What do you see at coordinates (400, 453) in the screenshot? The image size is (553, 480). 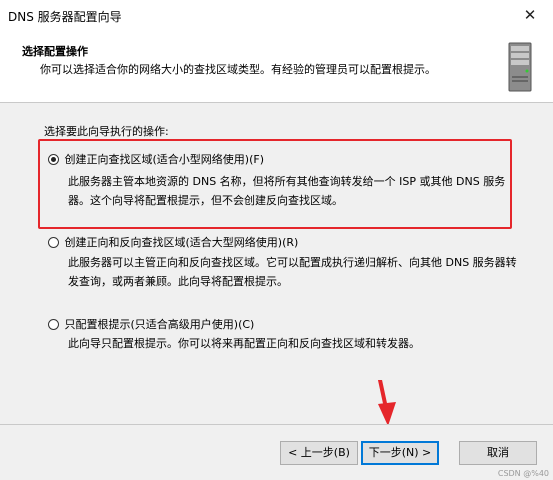 I see `next-button: 下一步(N) >` at bounding box center [400, 453].